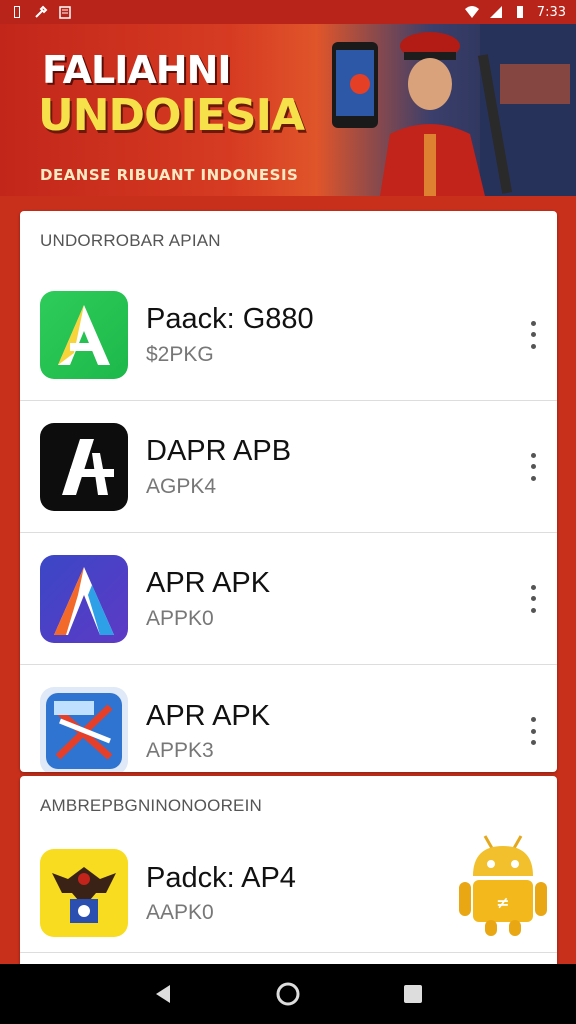 Image resolution: width=576 pixels, height=1024 pixels. I want to click on list-item: DAPR APB AGPK4, so click(288, 467).